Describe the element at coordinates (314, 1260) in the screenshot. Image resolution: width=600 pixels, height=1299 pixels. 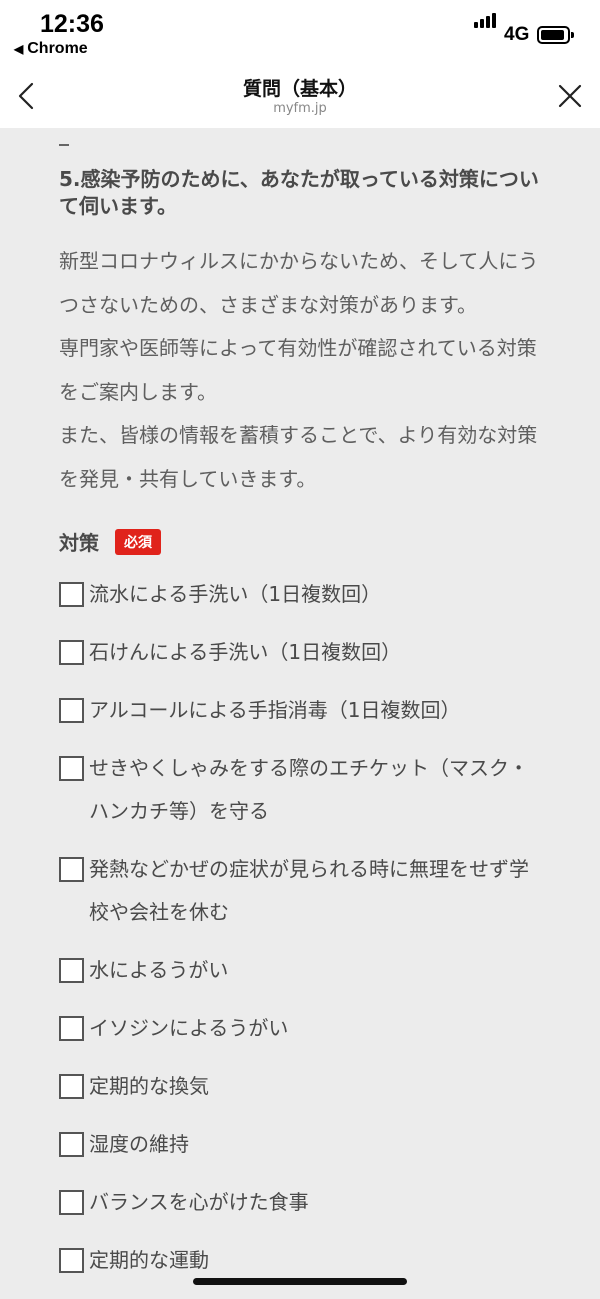
I see `checkbox-label: 定期的な運動` at that location.